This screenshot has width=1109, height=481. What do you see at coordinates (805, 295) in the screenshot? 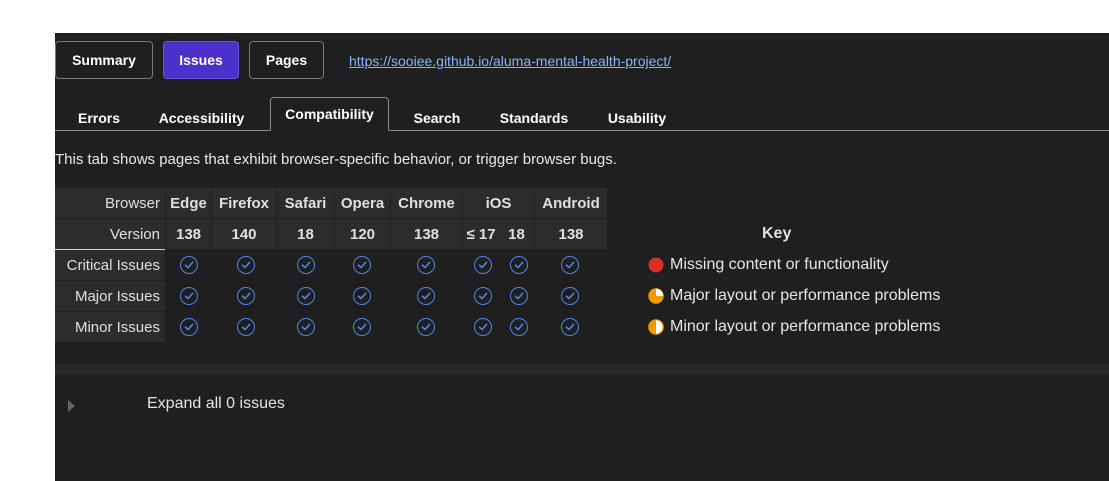
I see `key-label: Major layout or performance problems` at bounding box center [805, 295].